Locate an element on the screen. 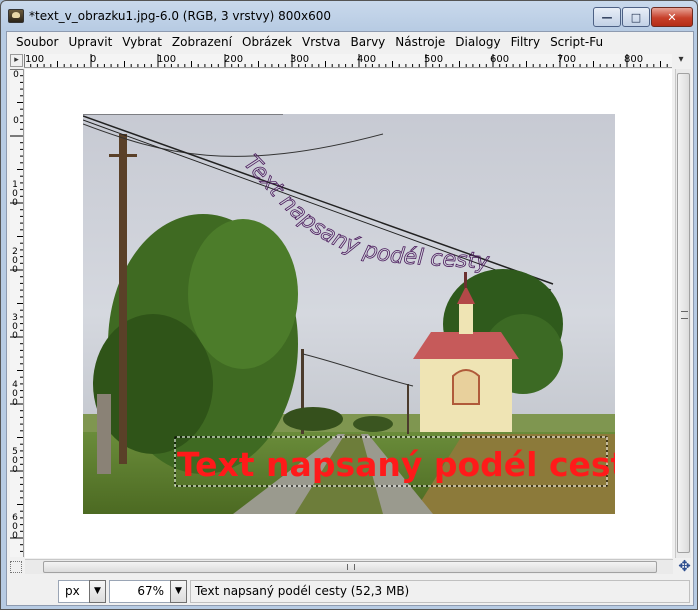 The width and height of the screenshot is (698, 610). ruler-label: 200 is located at coordinates (234, 59).